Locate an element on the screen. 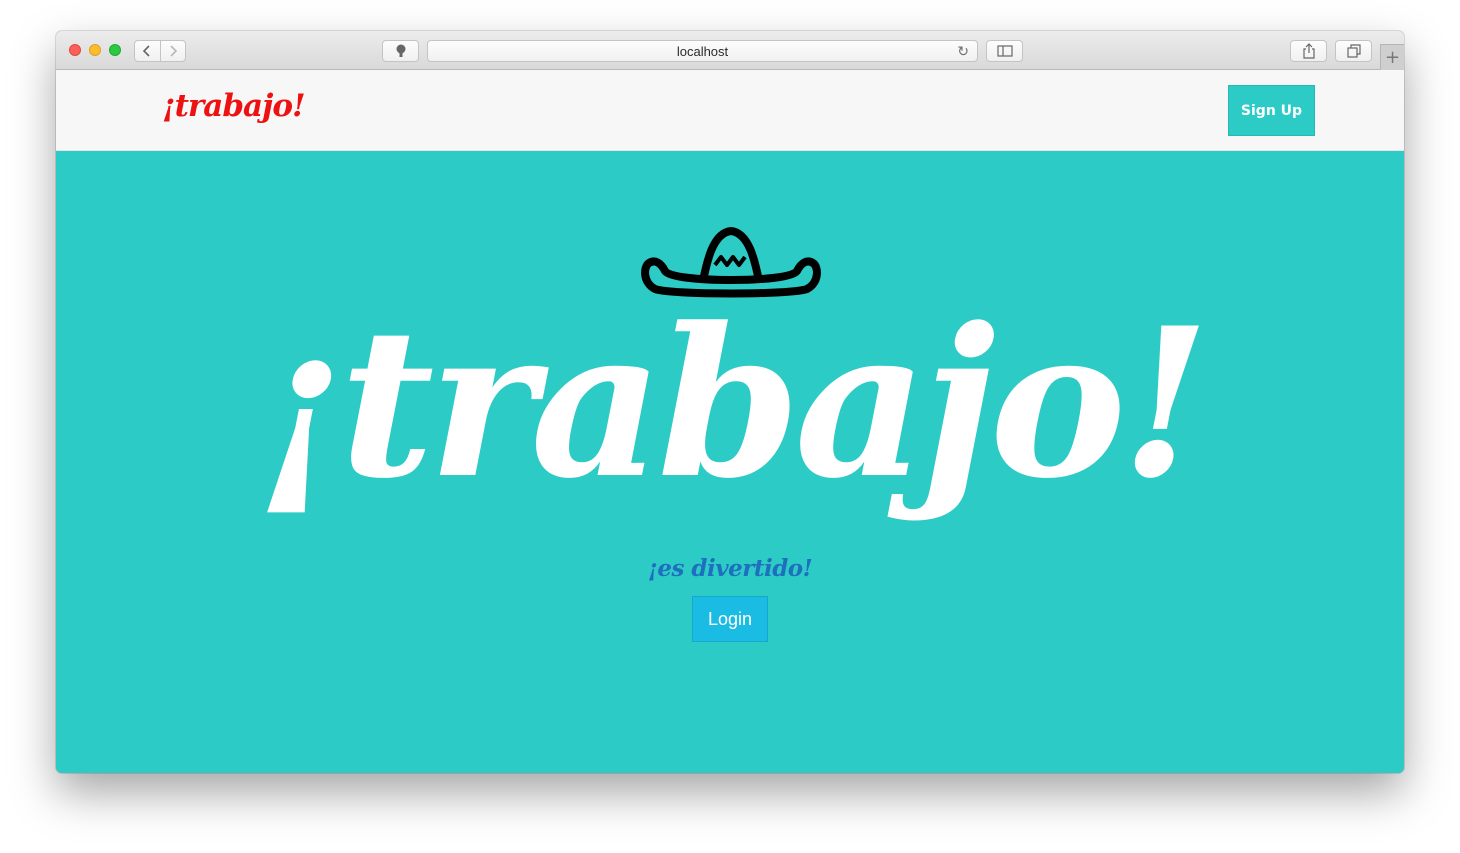 This screenshot has height=853, width=1460. minimize-window-button is located at coordinates (95, 50).